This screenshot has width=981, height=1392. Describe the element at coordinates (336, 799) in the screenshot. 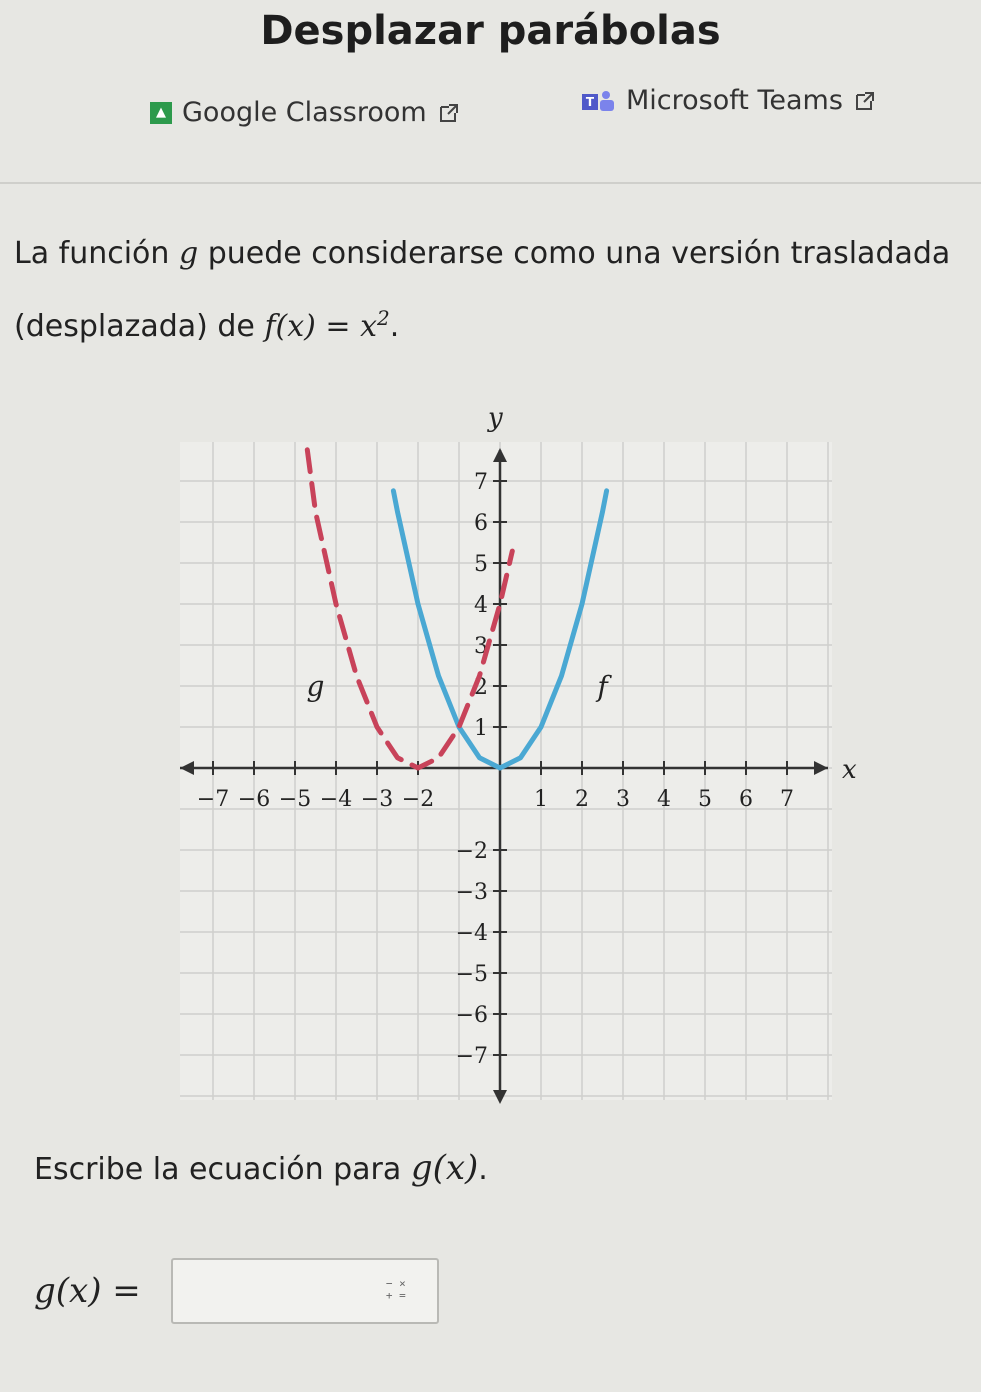

I see `x-tick-label: −4` at that location.